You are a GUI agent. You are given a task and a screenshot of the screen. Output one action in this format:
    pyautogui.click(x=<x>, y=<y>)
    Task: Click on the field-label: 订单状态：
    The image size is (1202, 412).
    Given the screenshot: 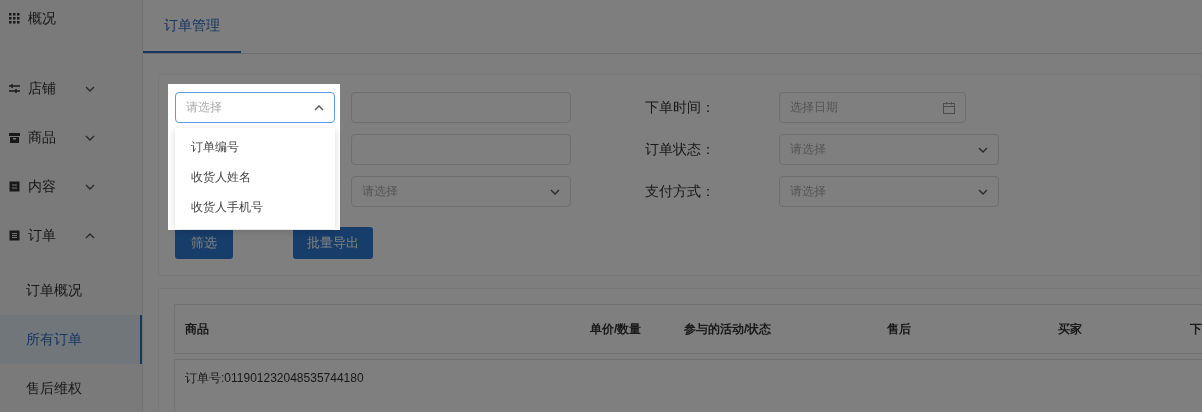 What is the action you would take?
    pyautogui.click(x=680, y=149)
    